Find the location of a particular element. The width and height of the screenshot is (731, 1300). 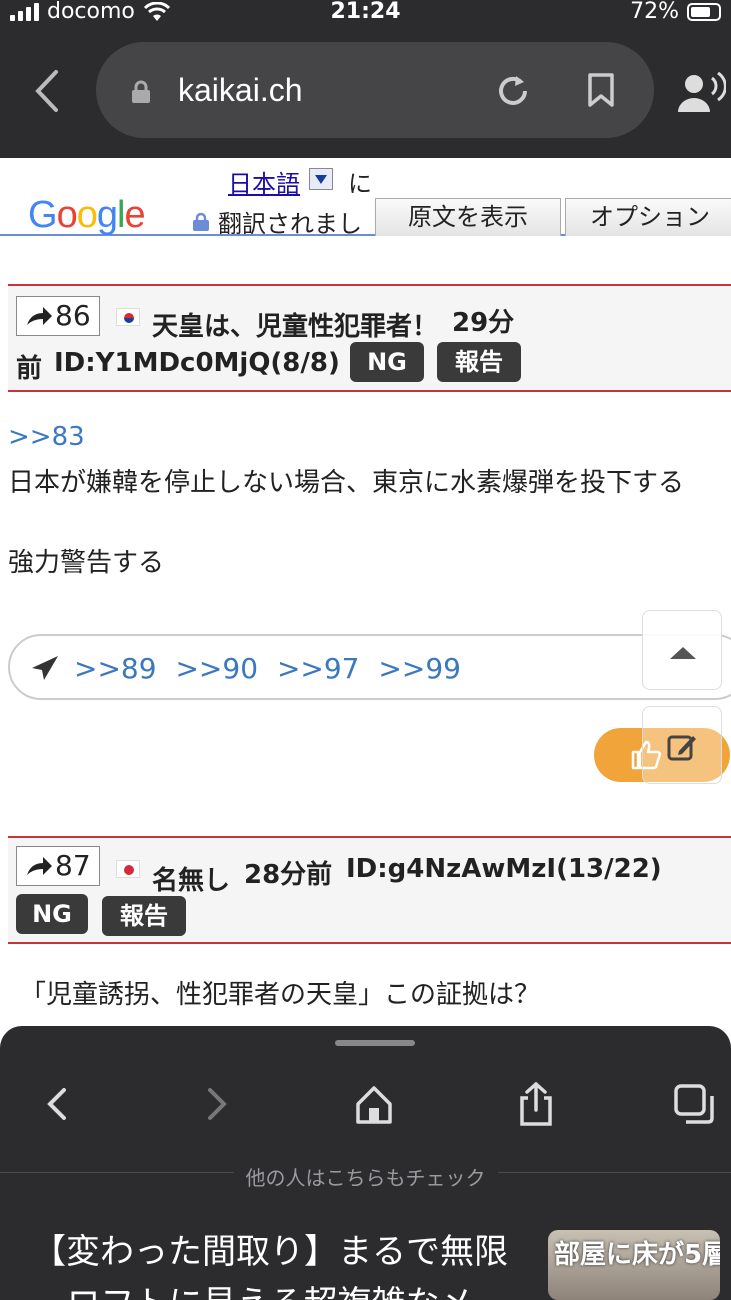

translate-language-link: 日本語 is located at coordinates (264, 181).